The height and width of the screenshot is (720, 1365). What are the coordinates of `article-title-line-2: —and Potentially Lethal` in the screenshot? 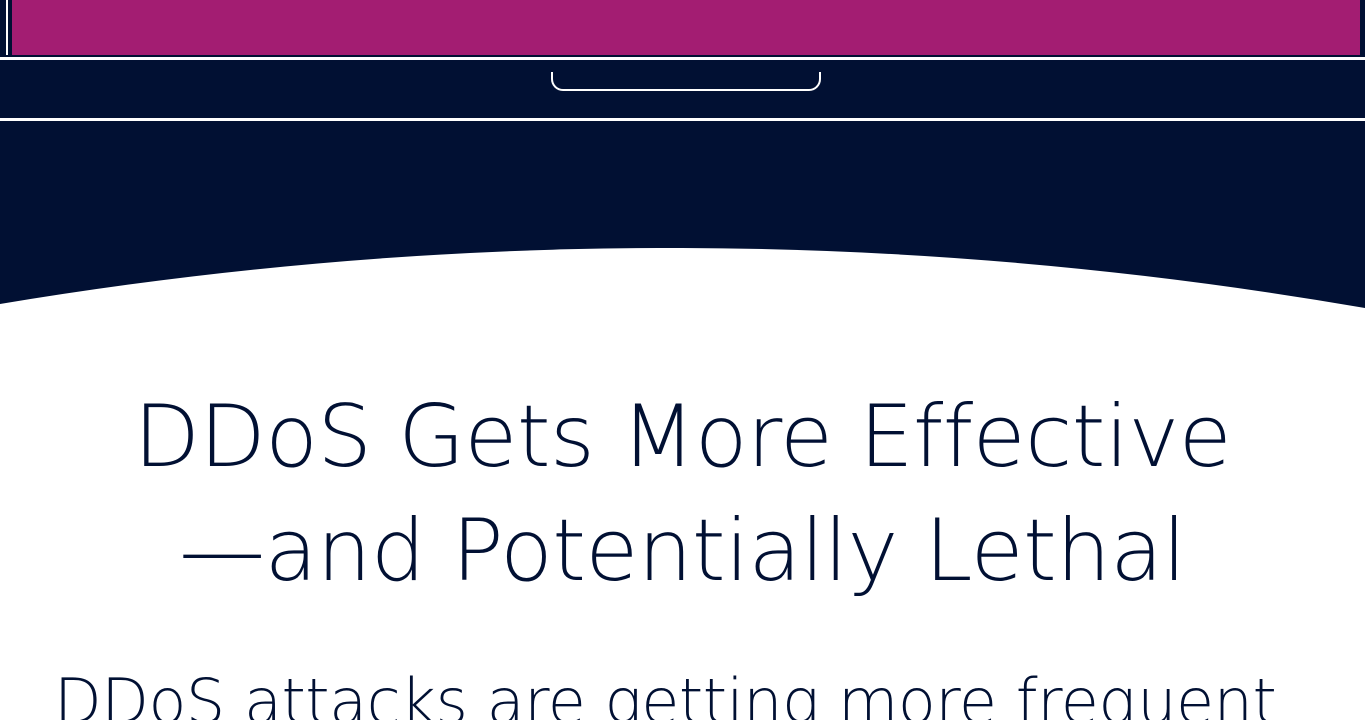 It's located at (682, 551).